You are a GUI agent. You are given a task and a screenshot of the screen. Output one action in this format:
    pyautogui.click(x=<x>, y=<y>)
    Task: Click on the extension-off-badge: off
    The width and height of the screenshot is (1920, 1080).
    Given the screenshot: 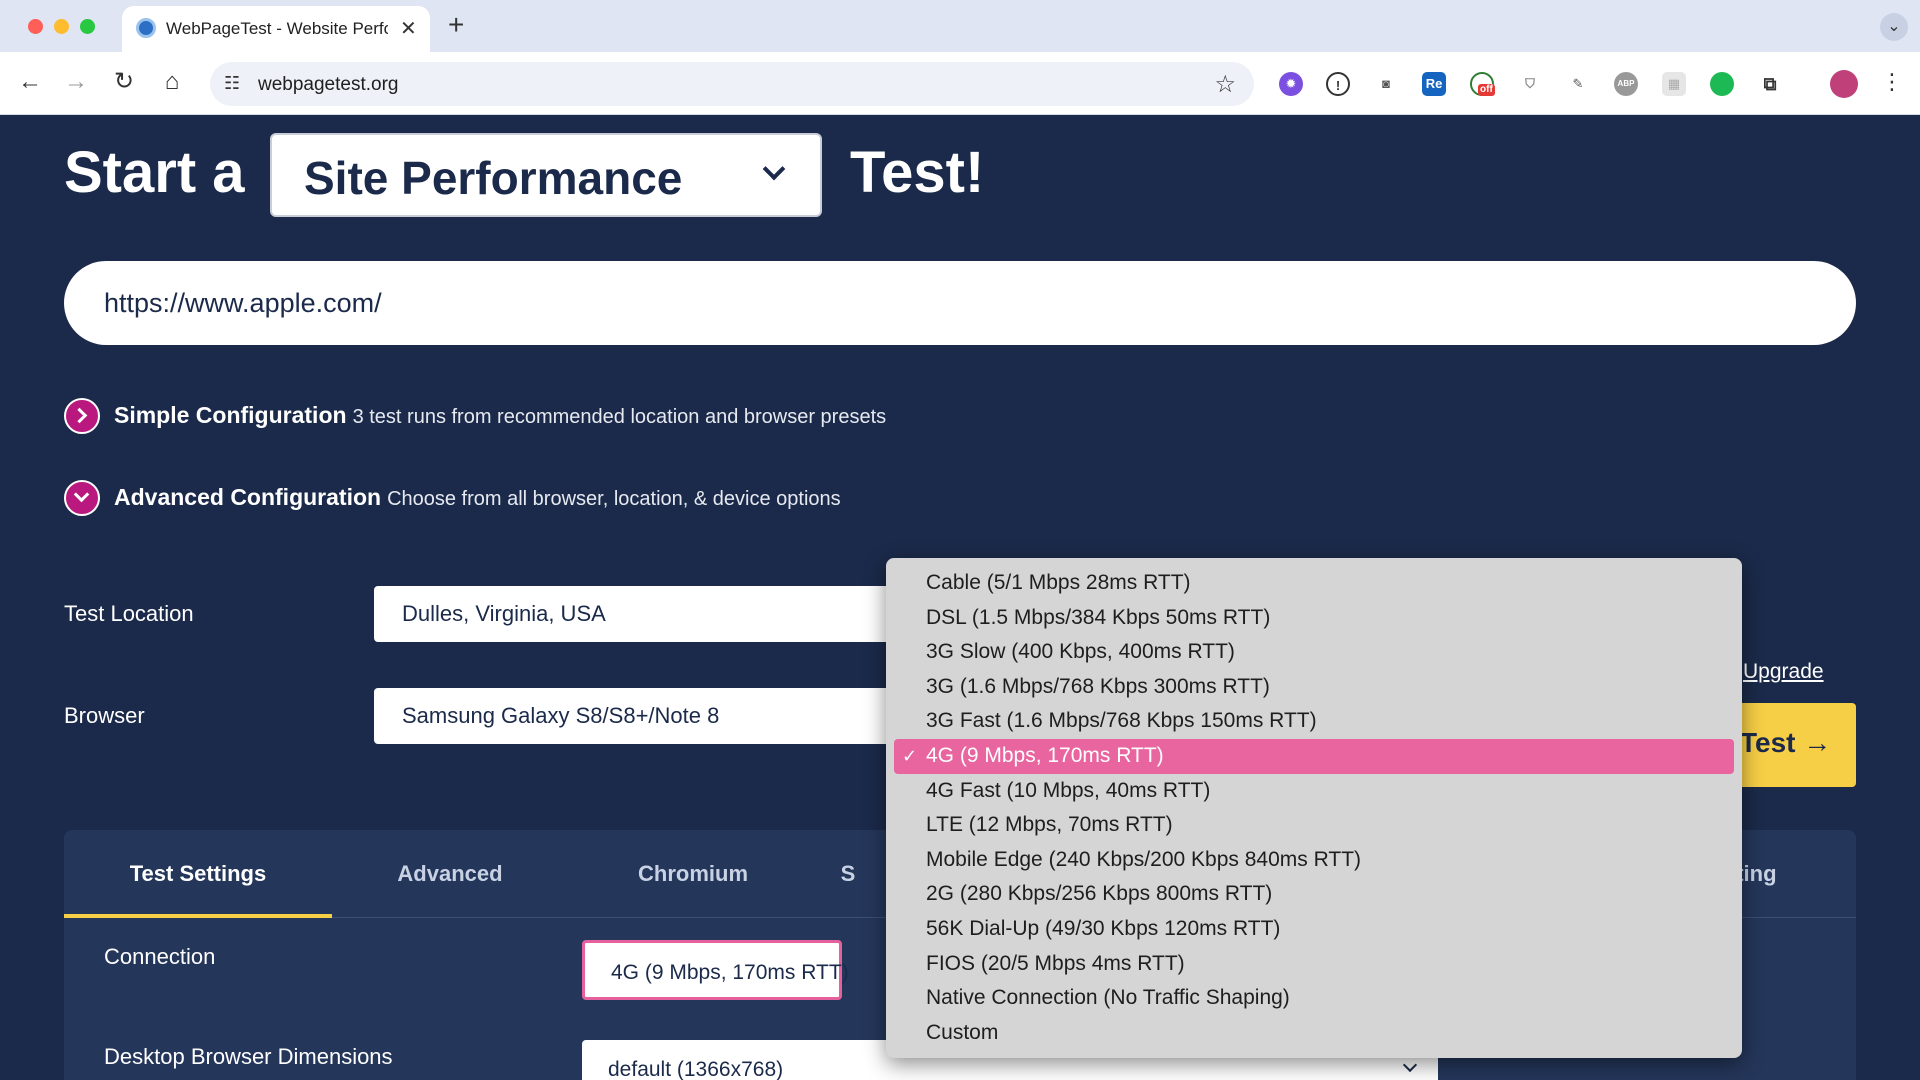 What is the action you would take?
    pyautogui.click(x=1486, y=90)
    